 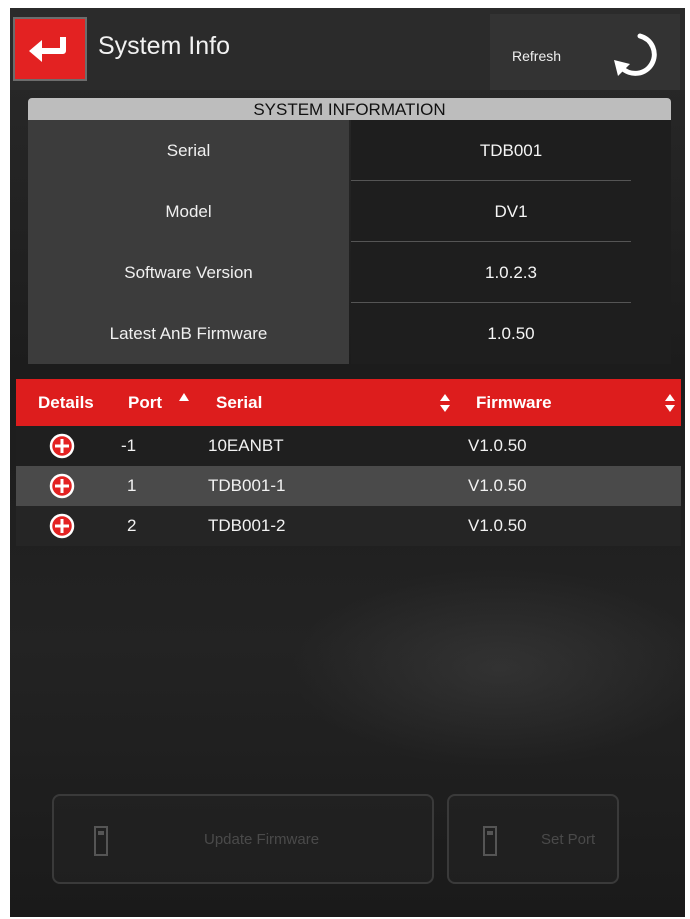 I want to click on set-port-button: Set Port, so click(x=533, y=839).